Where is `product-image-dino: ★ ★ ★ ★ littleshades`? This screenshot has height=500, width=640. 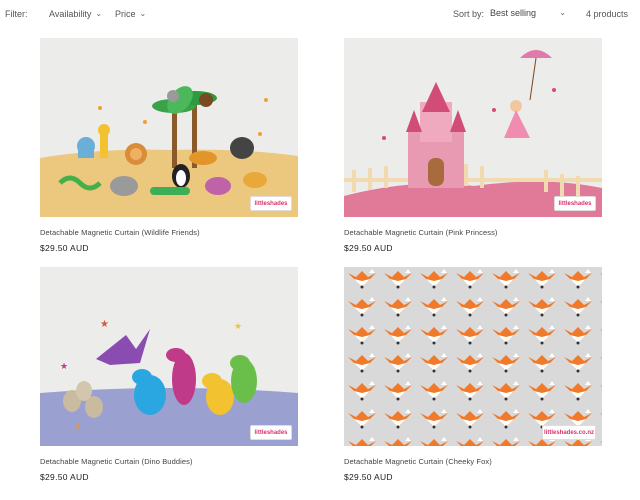
product-image-dino: ★ ★ ★ ★ littleshades is located at coordinates (169, 356).